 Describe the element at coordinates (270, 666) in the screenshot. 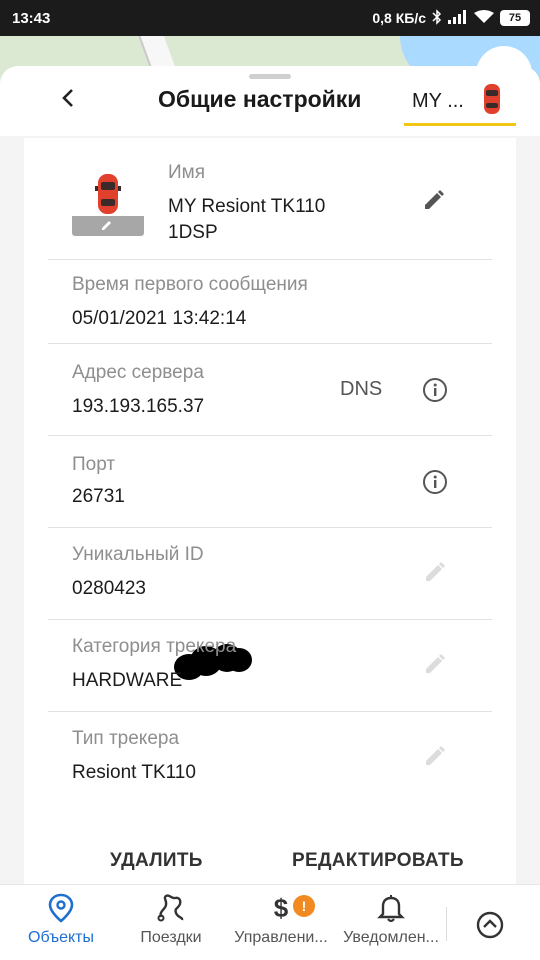

I see `tracker-category-row: Категория трекера HARDWARE` at that location.